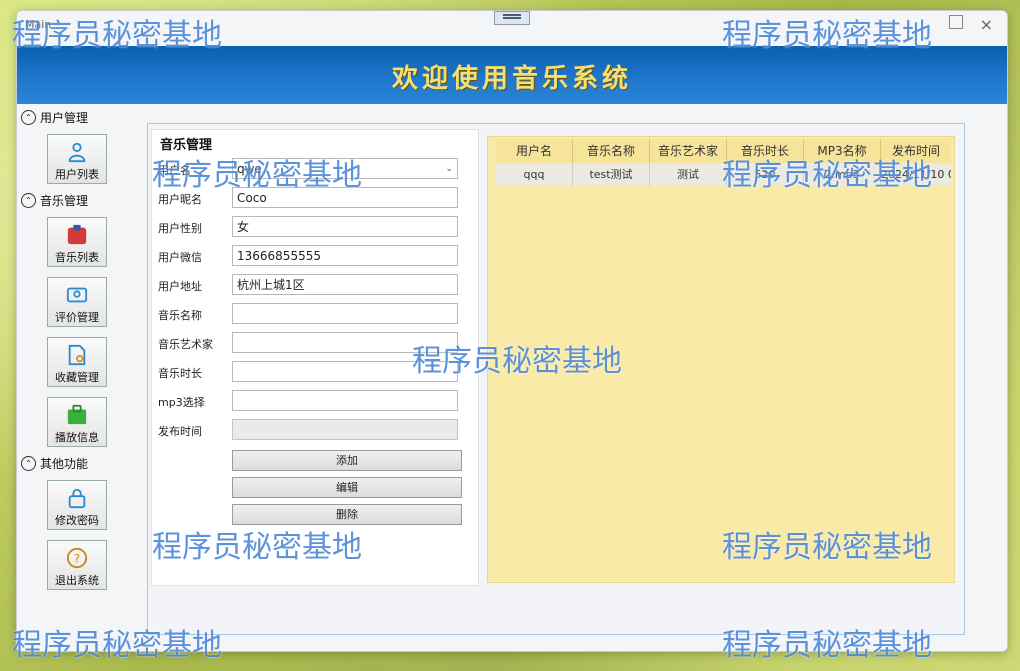 The image size is (1020, 671). I want to click on group-user-management: ⌃ 用户管理, so click(54, 117).